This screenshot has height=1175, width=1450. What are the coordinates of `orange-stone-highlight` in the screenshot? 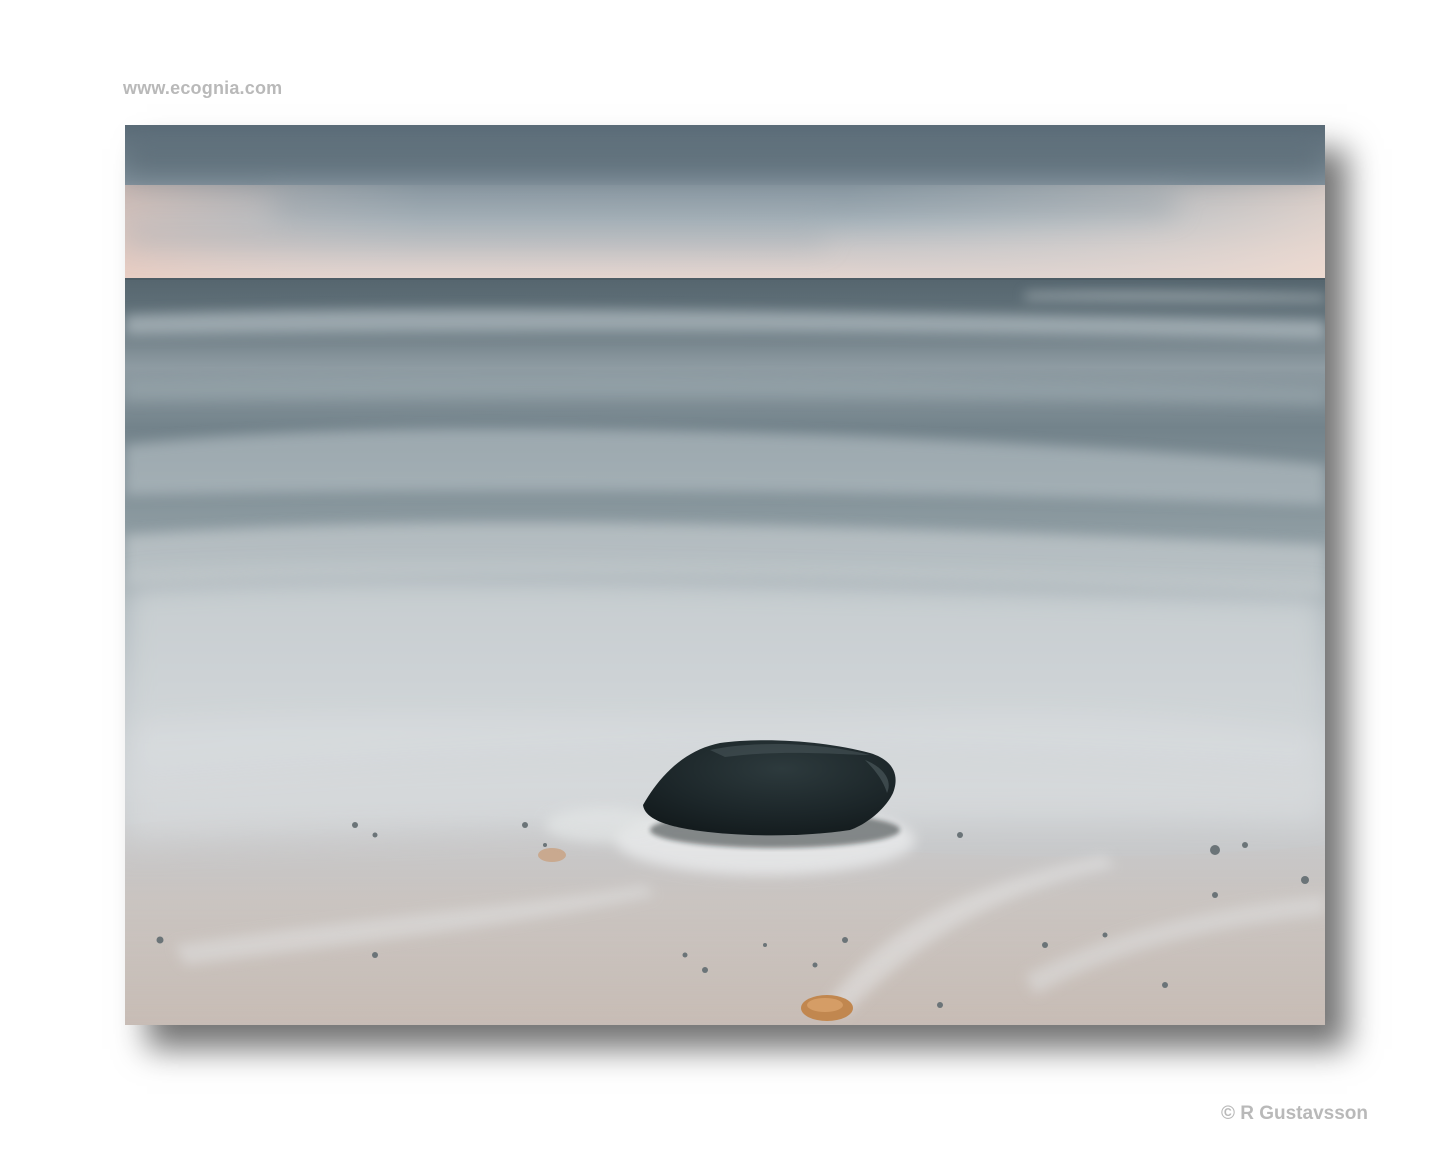 It's located at (825, 1005).